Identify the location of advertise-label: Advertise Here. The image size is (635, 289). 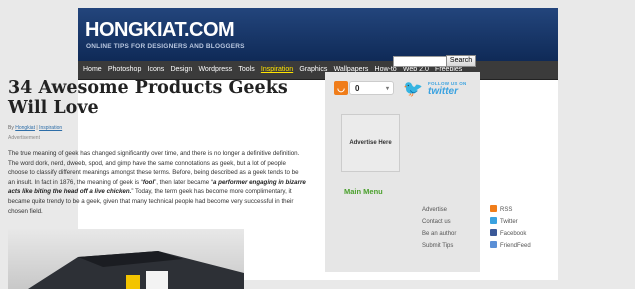
(370, 143).